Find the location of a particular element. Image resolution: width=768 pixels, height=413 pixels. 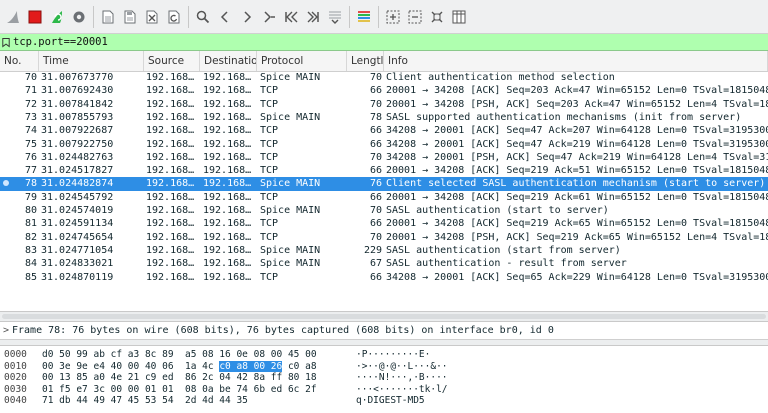

save-file-icon is located at coordinates (130, 17).